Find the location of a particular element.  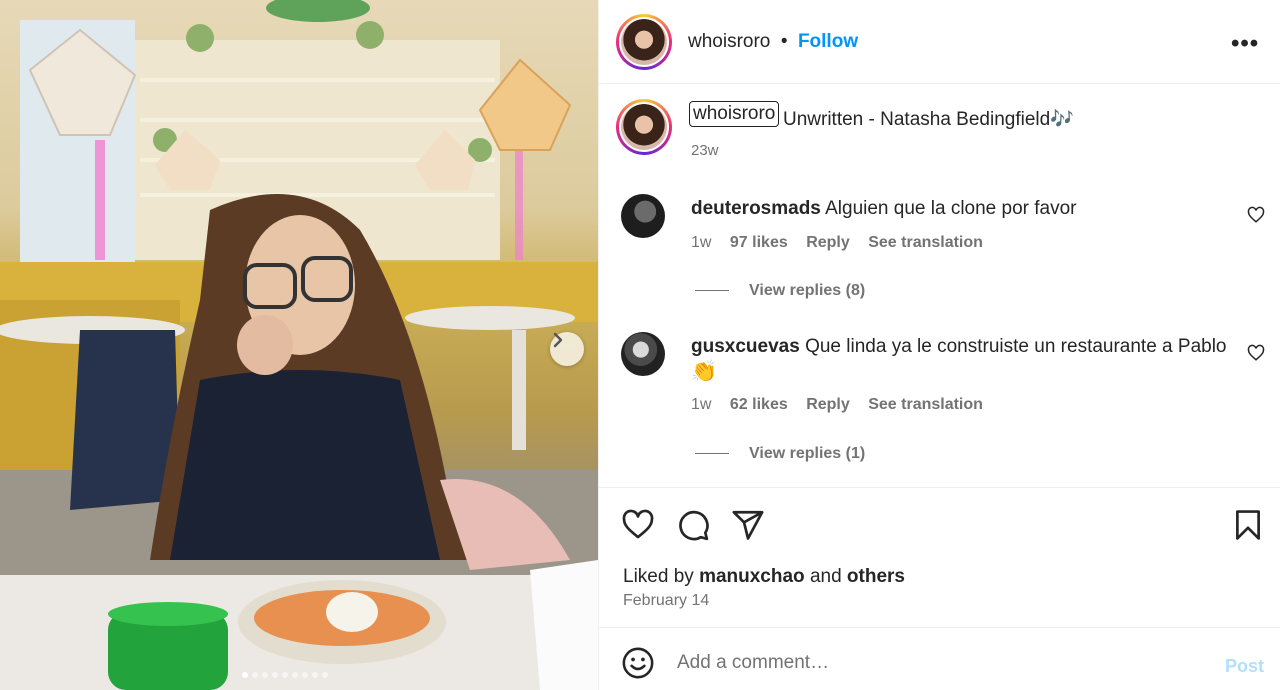

comment-bubble-icon is located at coordinates (693, 525).